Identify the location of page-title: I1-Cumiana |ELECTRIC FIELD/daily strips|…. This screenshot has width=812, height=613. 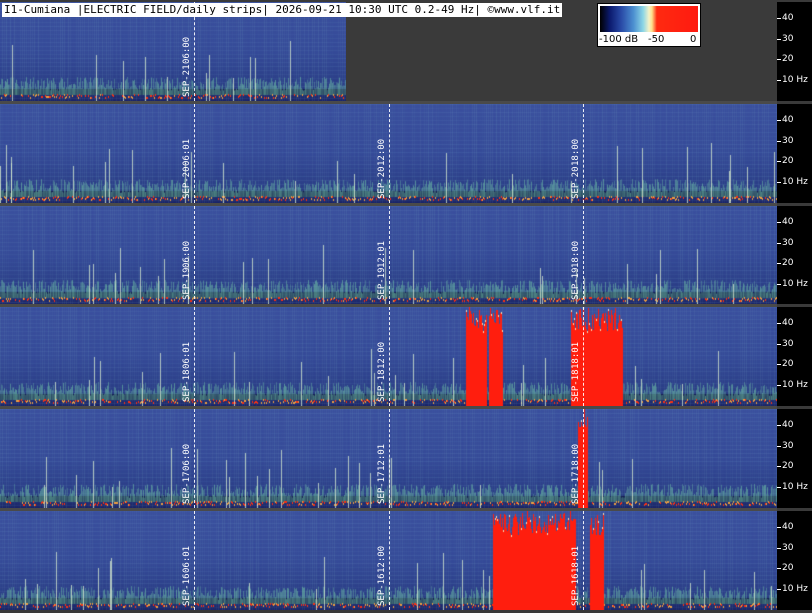
(282, 10).